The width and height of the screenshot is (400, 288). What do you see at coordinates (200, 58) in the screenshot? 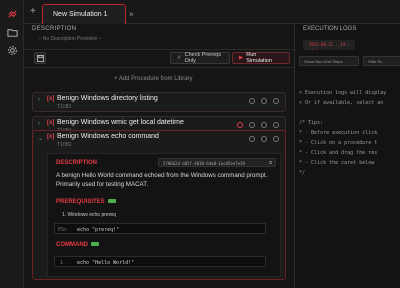
I see `check-prereqs-button: ✓ Check Prereqs Only` at bounding box center [200, 58].